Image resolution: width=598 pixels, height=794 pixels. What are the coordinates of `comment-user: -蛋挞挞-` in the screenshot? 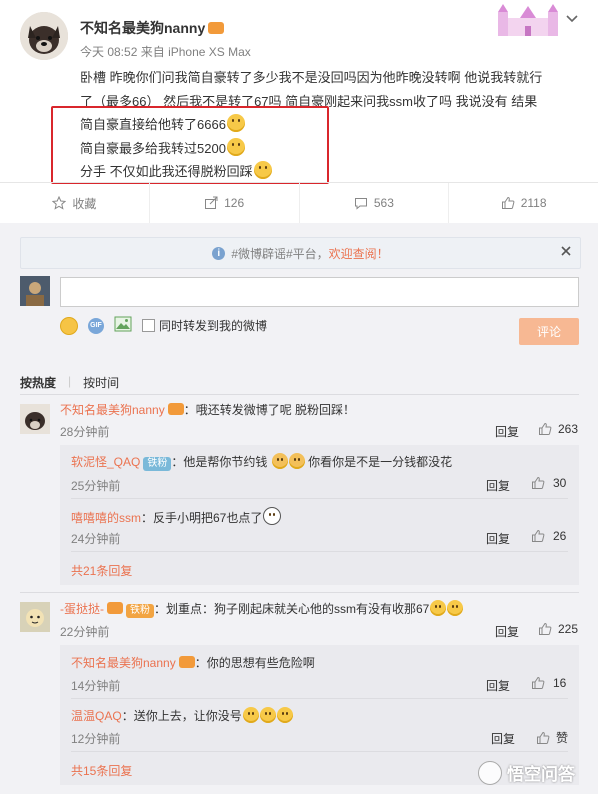 It's located at (82, 609).